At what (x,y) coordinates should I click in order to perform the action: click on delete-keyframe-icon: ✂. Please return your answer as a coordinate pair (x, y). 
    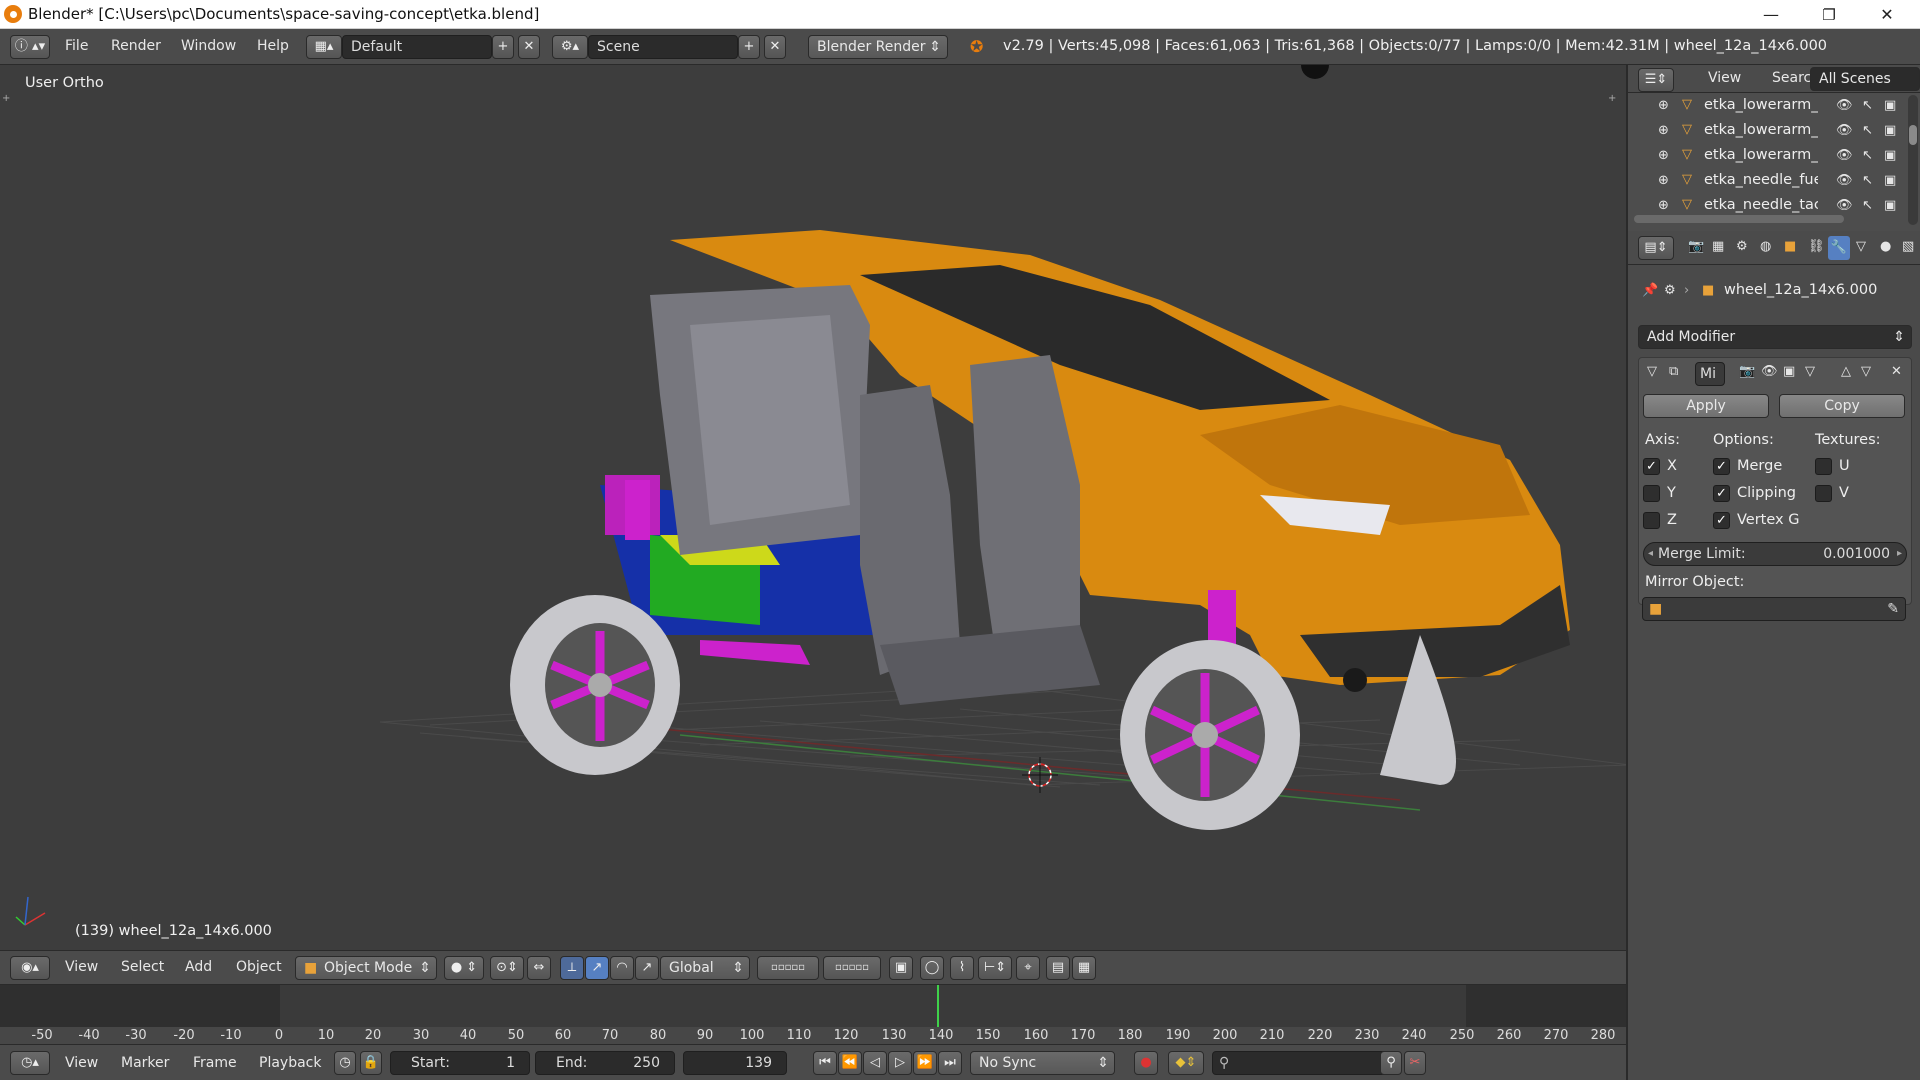
    Looking at the image, I should click on (1415, 1063).